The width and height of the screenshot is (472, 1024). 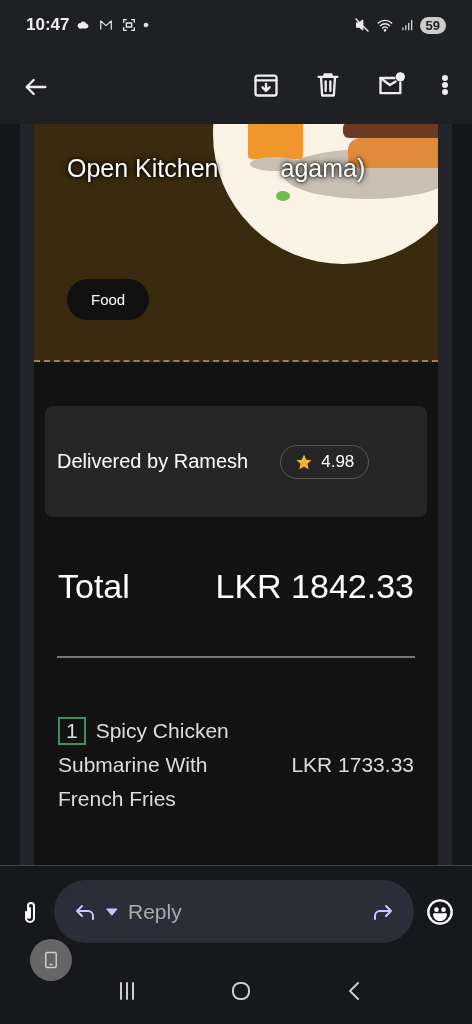 What do you see at coordinates (244, 911) in the screenshot?
I see `reply-input: Reply` at bounding box center [244, 911].